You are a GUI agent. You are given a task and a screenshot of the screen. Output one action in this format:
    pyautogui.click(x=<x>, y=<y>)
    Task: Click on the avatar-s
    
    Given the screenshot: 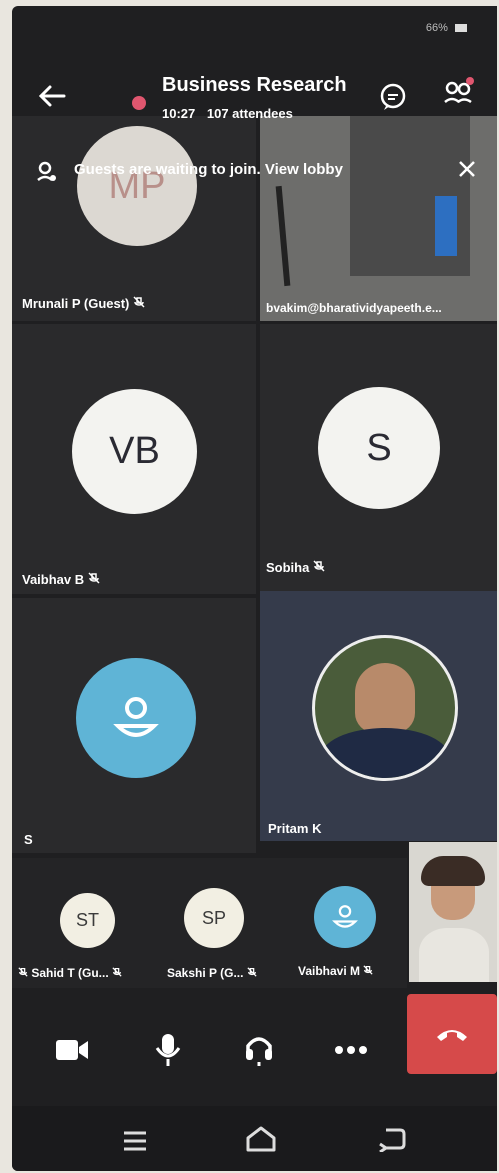 What is the action you would take?
    pyautogui.click(x=136, y=718)
    